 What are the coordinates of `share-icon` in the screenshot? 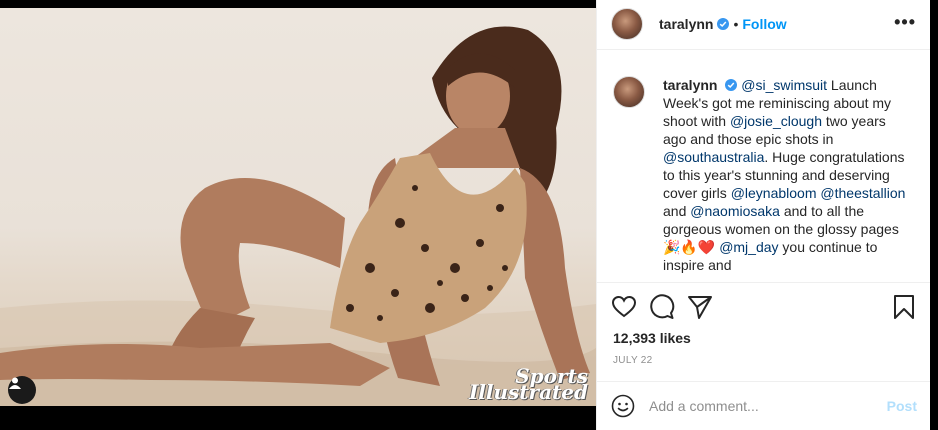 It's located at (700, 307).